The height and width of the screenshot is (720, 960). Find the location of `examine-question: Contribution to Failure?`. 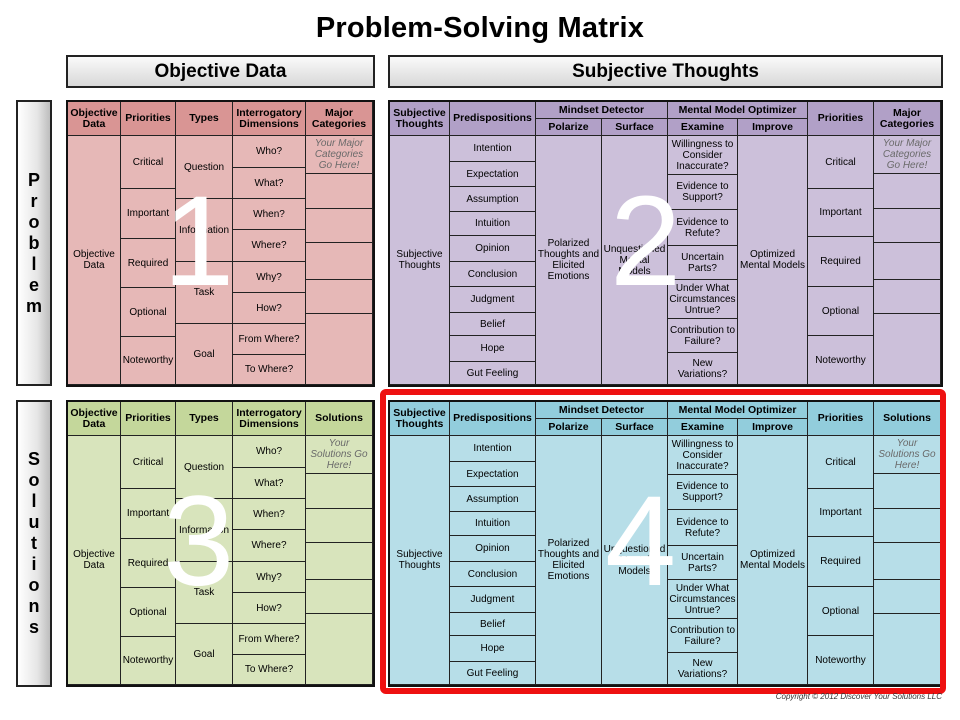

examine-question: Contribution to Failure? is located at coordinates (703, 336).